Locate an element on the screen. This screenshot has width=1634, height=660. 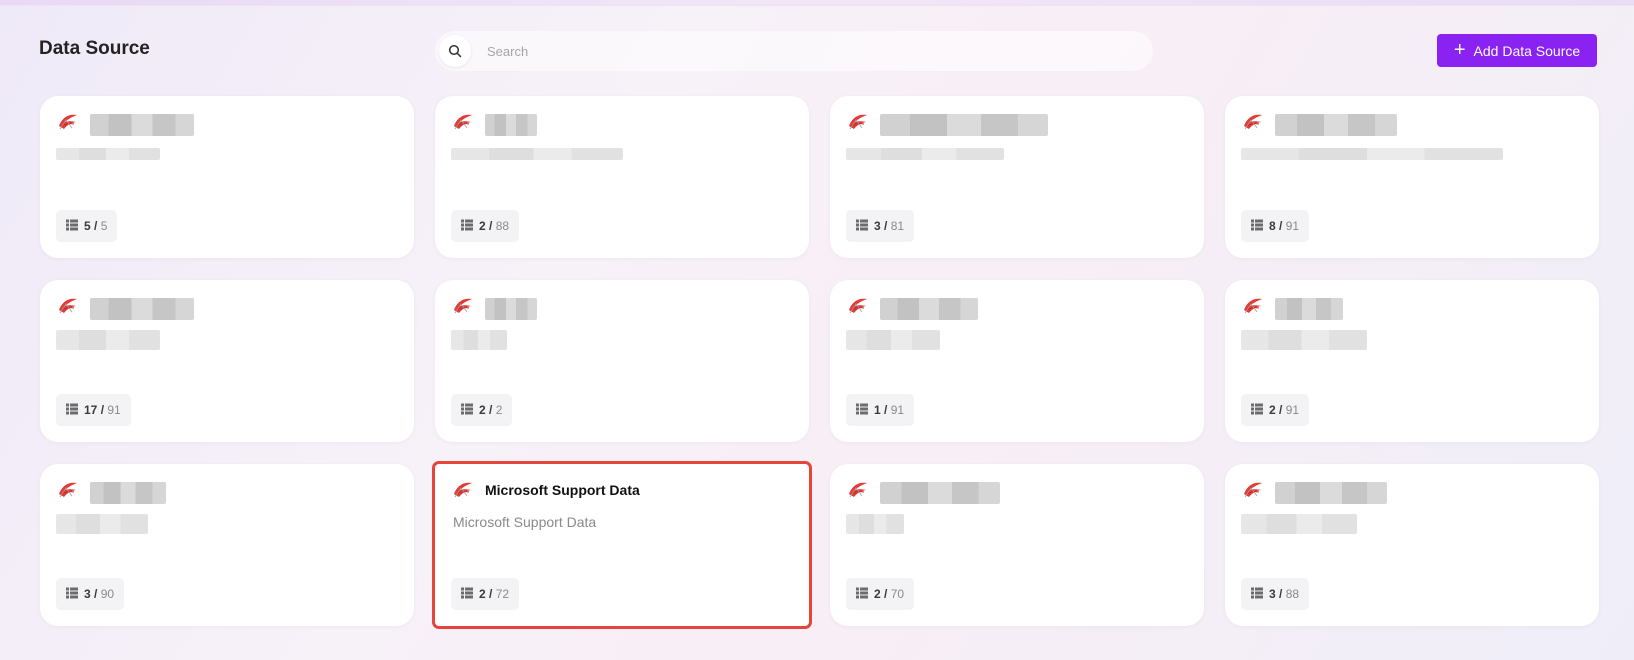
page-title: Data Source is located at coordinates (94, 48).